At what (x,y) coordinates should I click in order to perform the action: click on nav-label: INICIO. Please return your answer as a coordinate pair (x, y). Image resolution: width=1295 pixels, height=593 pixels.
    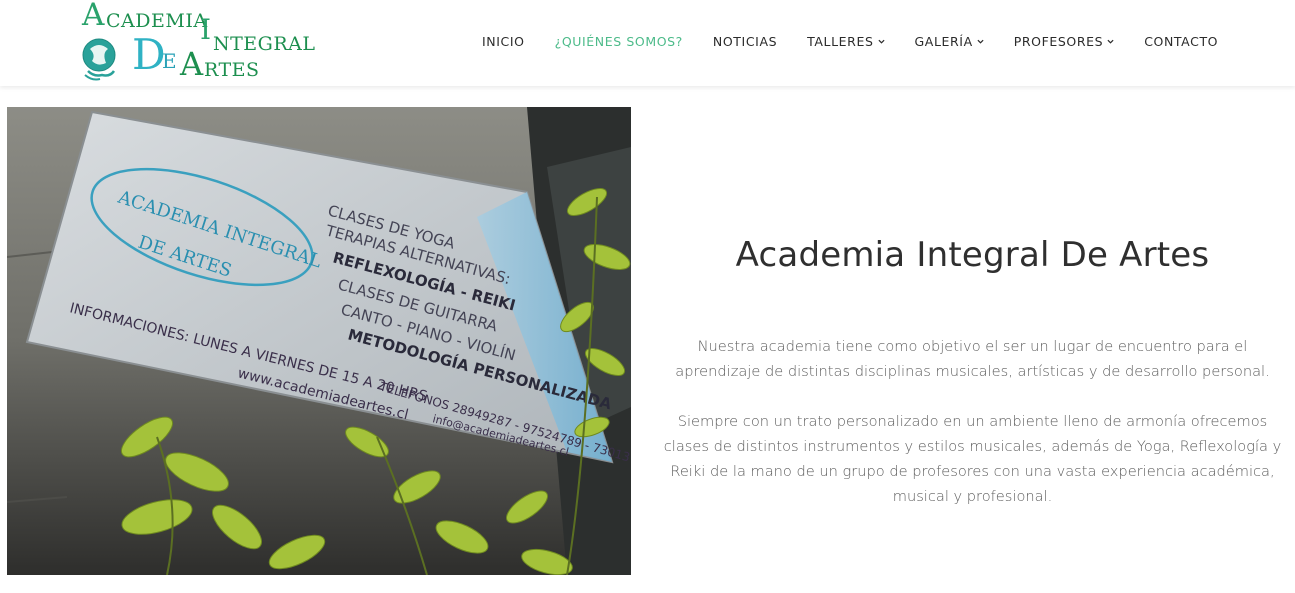
    Looking at the image, I should click on (503, 41).